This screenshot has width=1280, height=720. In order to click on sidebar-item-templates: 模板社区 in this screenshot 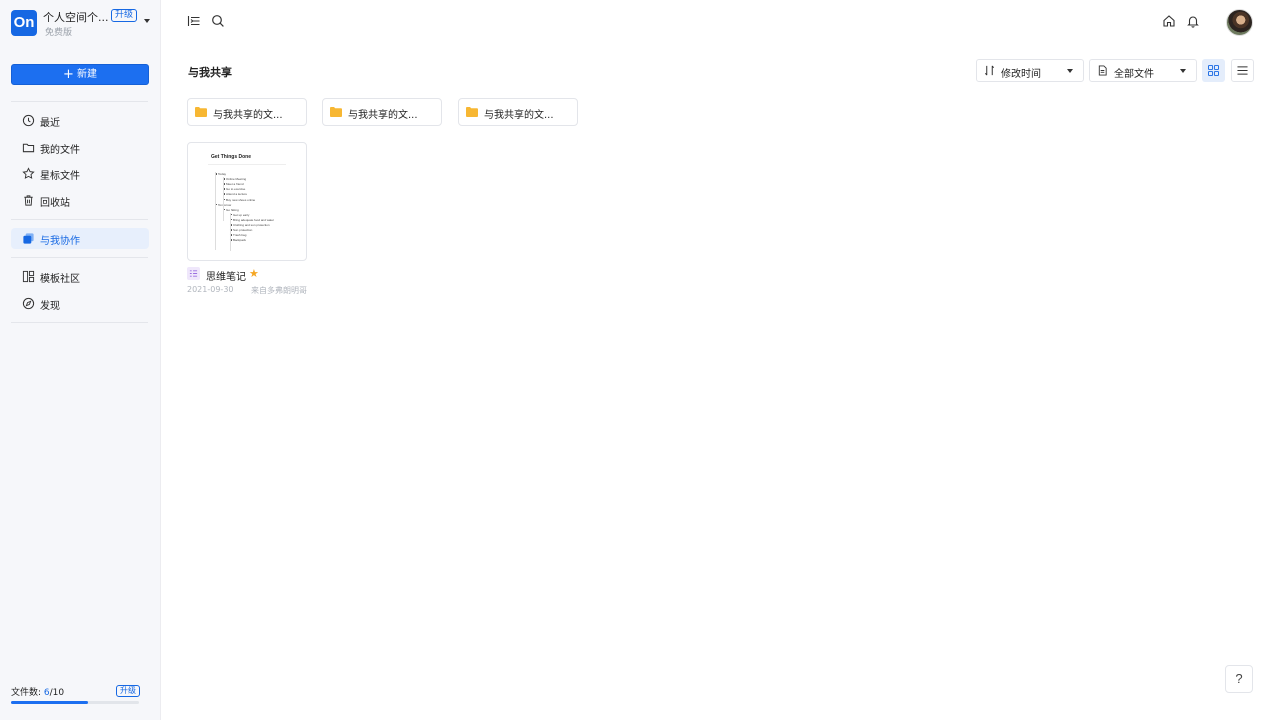, I will do `click(80, 276)`.